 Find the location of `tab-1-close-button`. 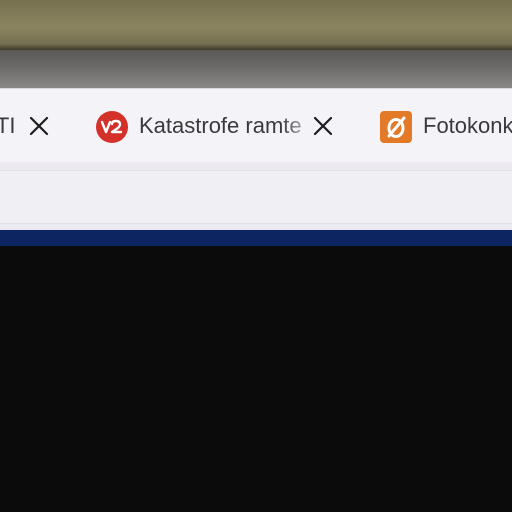

tab-1-close-button is located at coordinates (39, 126).